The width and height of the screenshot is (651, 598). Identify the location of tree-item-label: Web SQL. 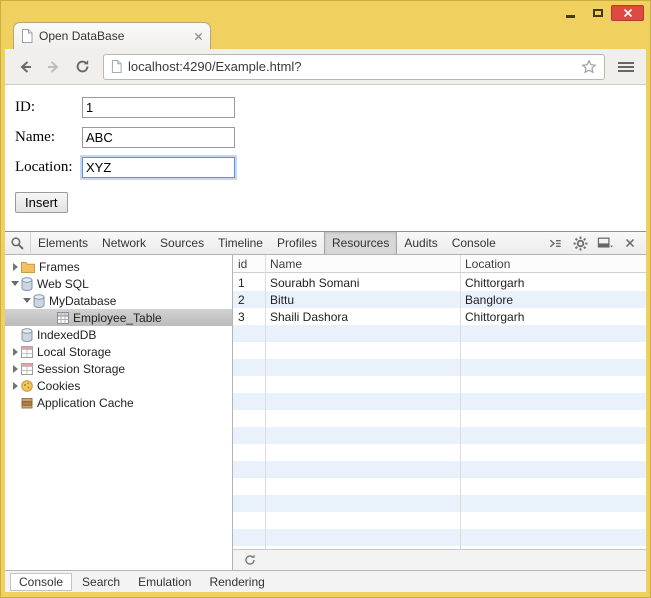
(63, 283).